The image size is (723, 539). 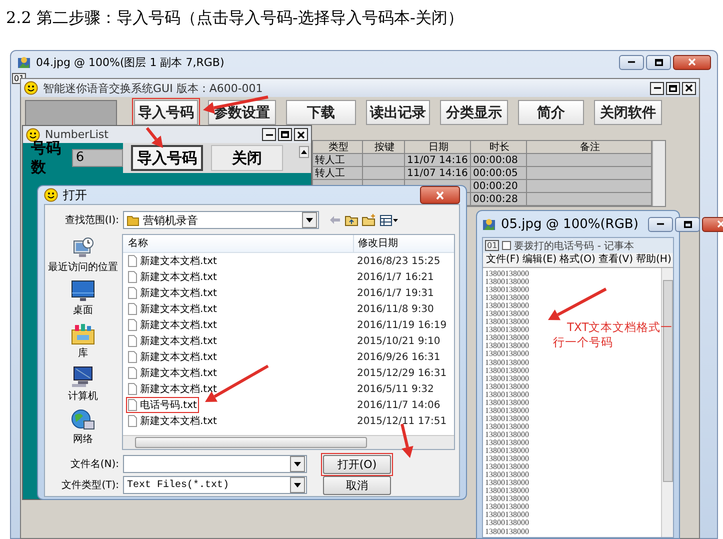 What do you see at coordinates (76, 134) in the screenshot?
I see `window-title: NumberList` at bounding box center [76, 134].